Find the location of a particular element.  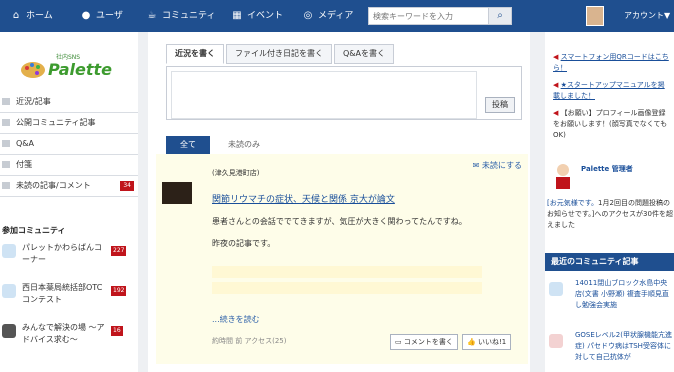

side-menu: 近況/記事 公開コミュニティ記事 Q&A 付箋 未読の記事/コメント 34 is located at coordinates (69, 144).